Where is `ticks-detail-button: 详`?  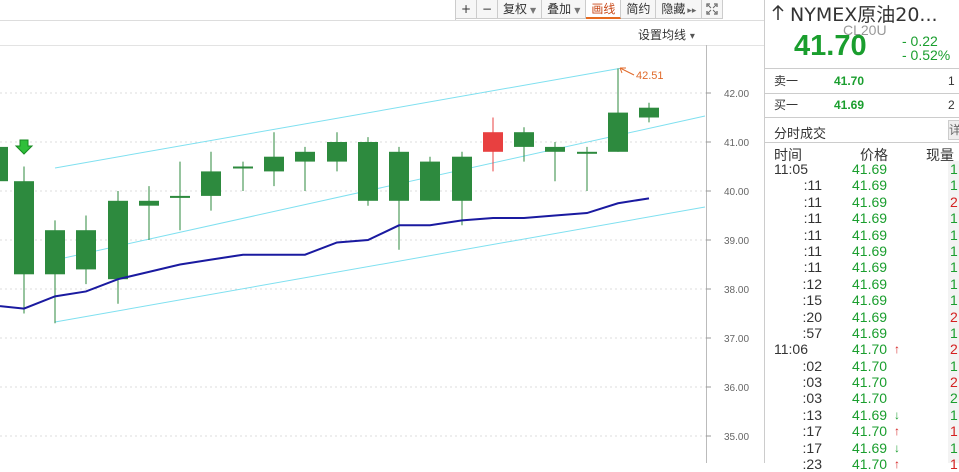 ticks-detail-button: 详 is located at coordinates (953, 130).